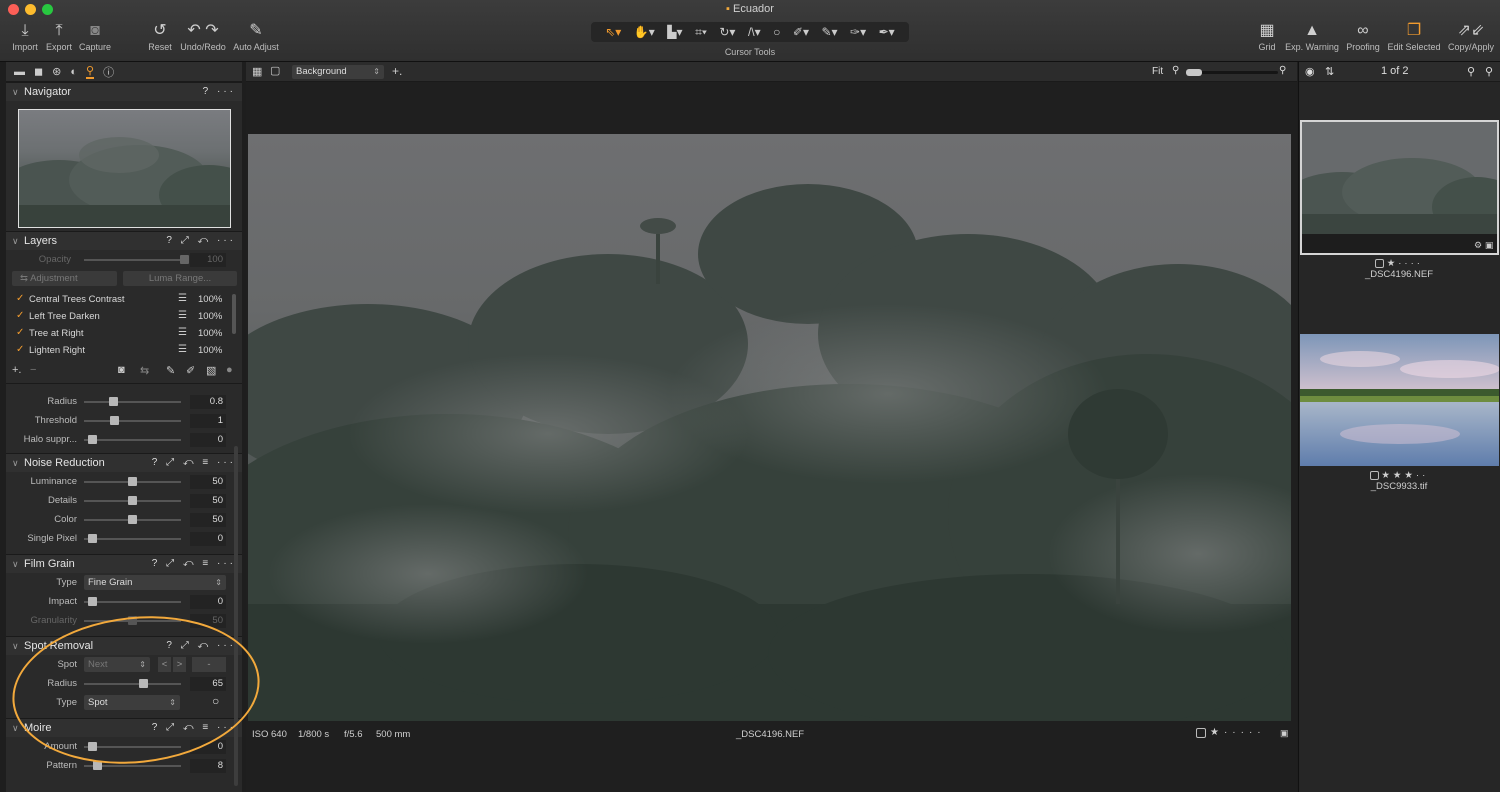 This screenshot has width=1500, height=792. What do you see at coordinates (801, 32) in the screenshot?
I see `picker-icon: ✐▾` at bounding box center [801, 32].